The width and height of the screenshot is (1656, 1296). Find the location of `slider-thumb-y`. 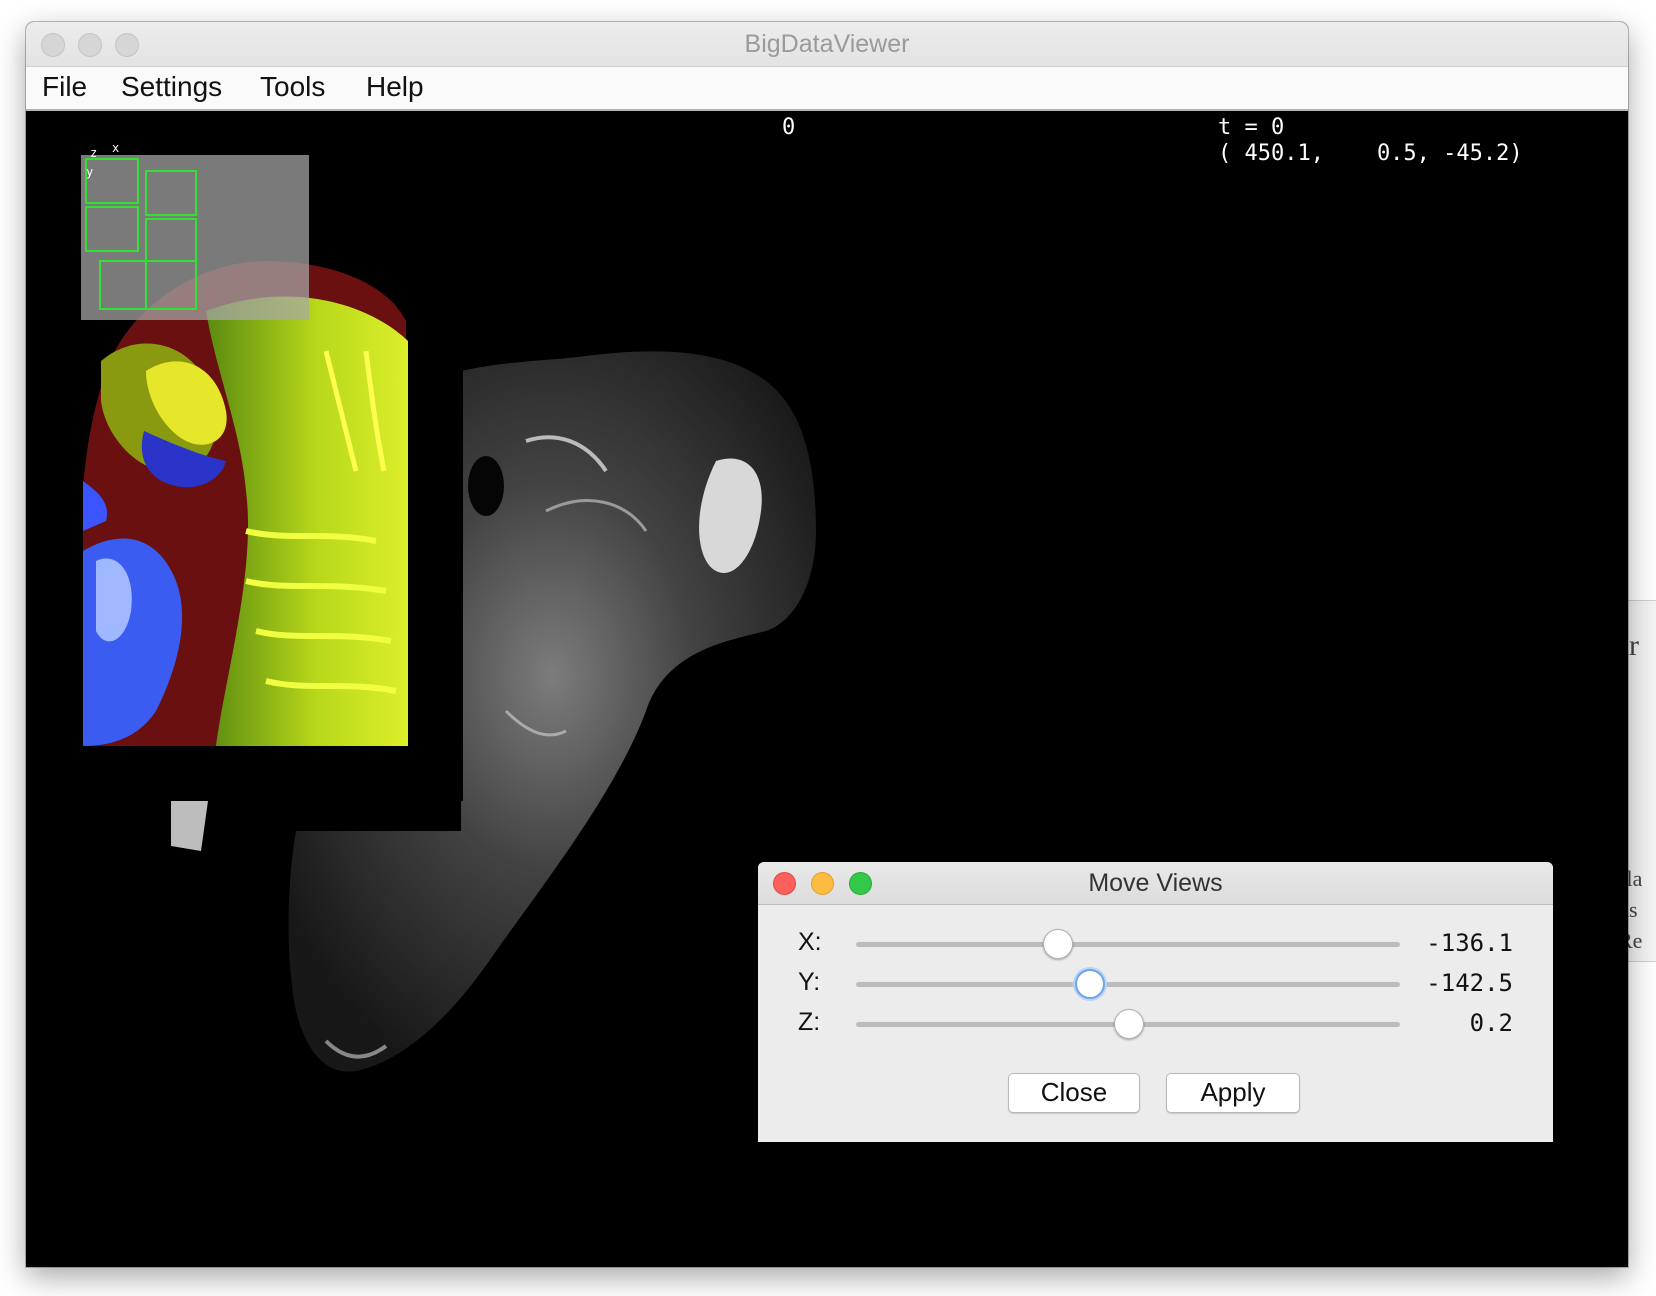

slider-thumb-y is located at coordinates (1090, 984).